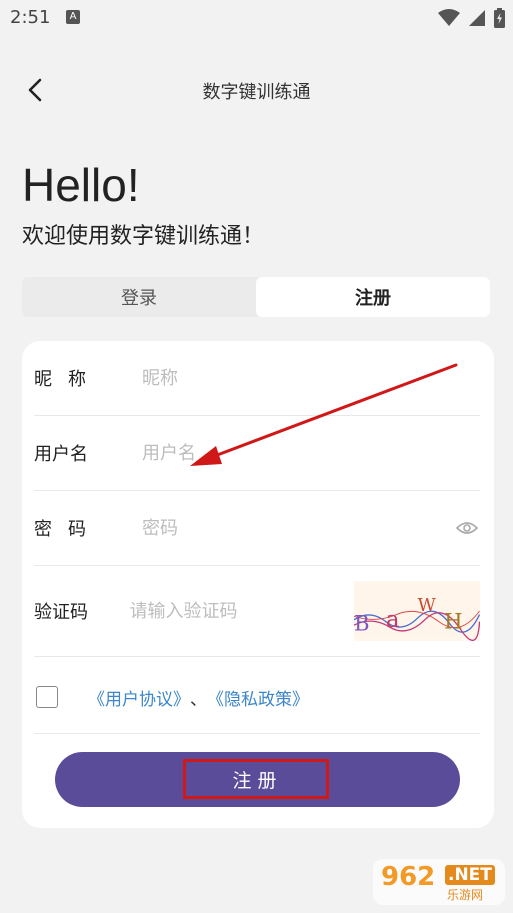  I want to click on password-row: 密码, so click(257, 528).